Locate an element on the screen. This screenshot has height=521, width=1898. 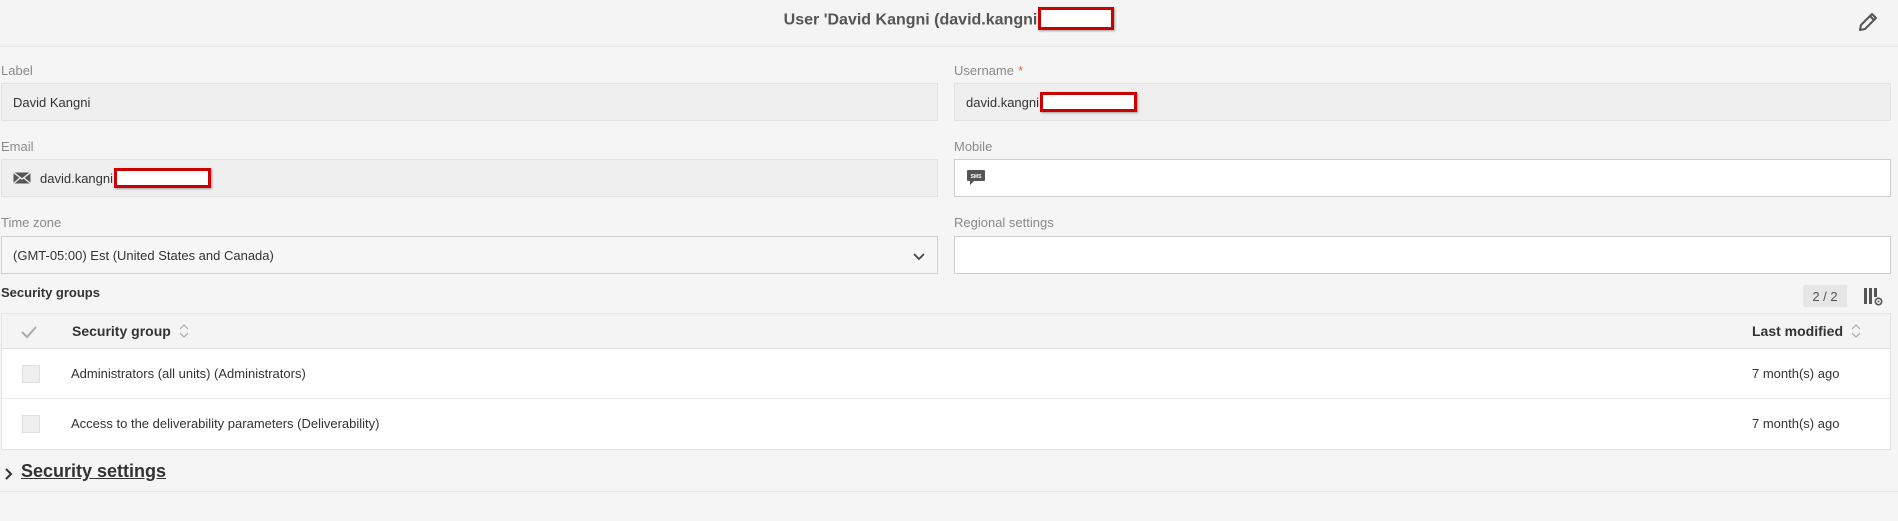
svg-text: SMS is located at coordinates (977, 177).